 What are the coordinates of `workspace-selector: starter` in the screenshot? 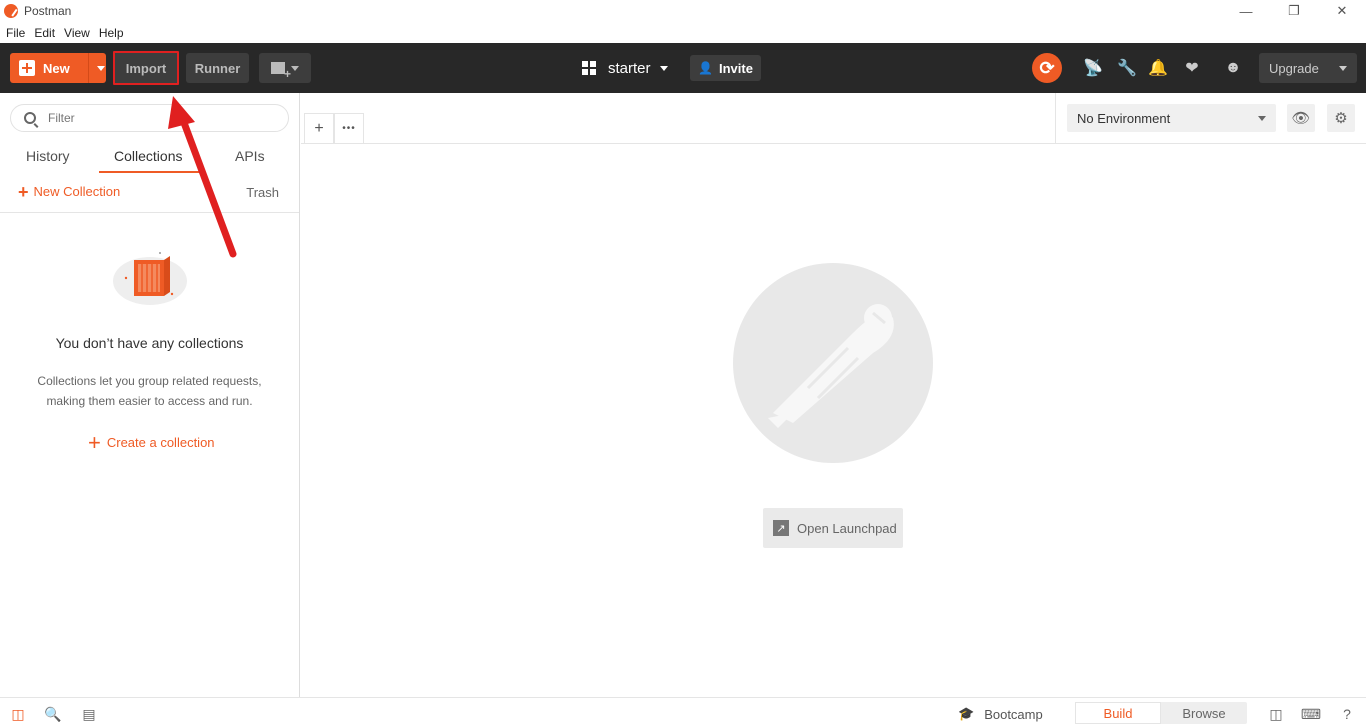 It's located at (625, 68).